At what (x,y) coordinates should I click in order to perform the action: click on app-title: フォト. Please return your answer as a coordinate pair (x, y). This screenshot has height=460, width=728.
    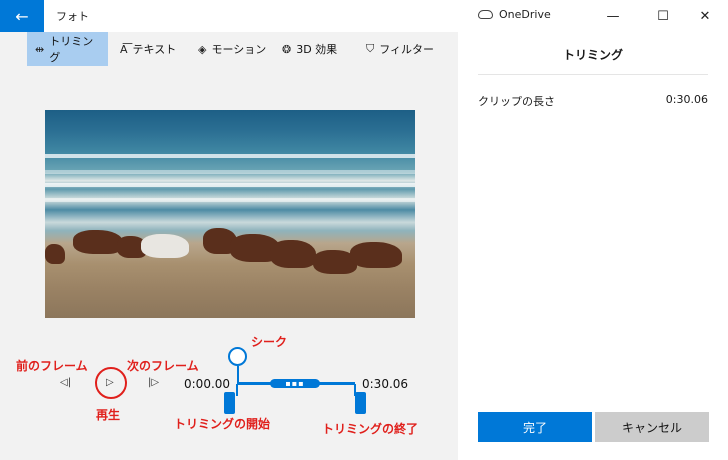
    Looking at the image, I should click on (72, 16).